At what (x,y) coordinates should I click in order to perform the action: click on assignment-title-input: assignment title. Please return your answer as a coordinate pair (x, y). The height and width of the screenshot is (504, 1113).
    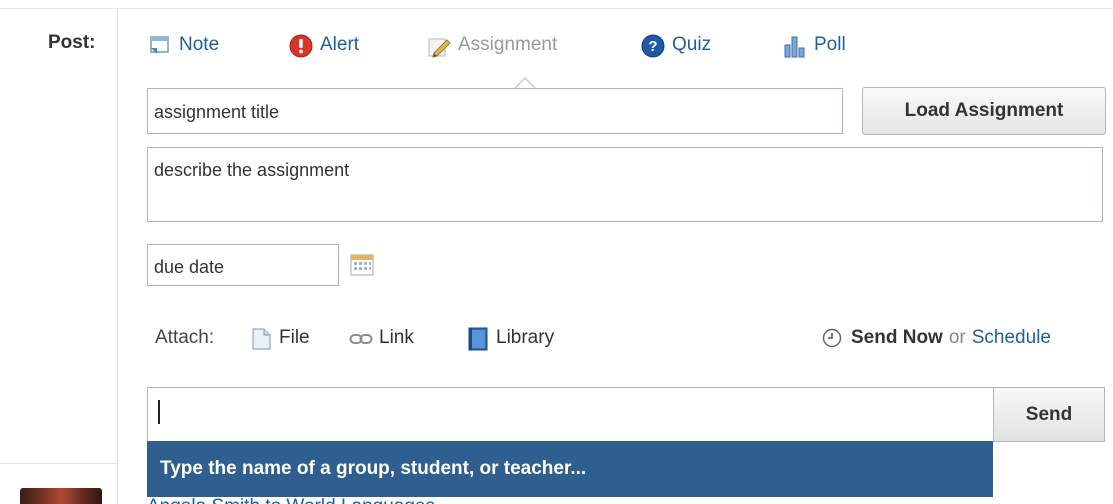
    Looking at the image, I should click on (495, 111).